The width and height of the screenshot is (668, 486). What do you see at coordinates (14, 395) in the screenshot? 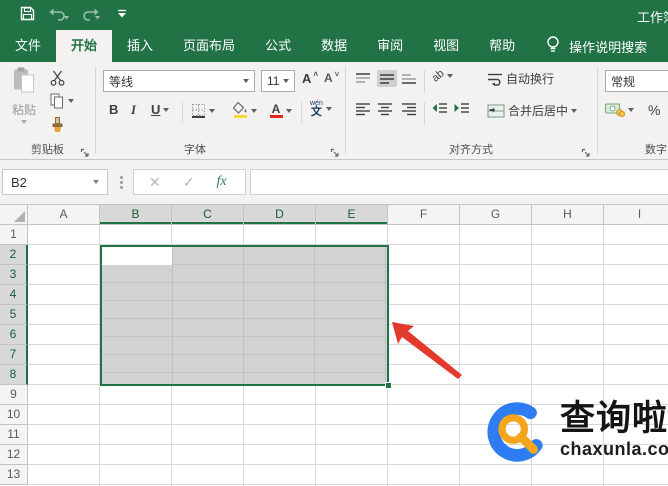
I see `row-header-9: 9` at bounding box center [14, 395].